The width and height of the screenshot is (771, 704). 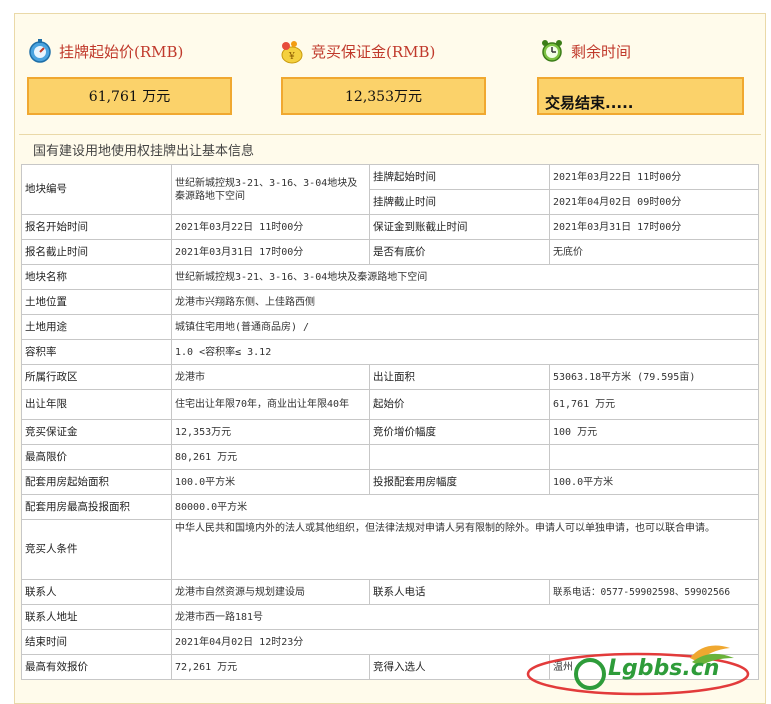 I want to click on table-row: 出让年限 住宅出让年限70年，商业出让年限40年 起始价 61,761 万元, so click(x=390, y=404).